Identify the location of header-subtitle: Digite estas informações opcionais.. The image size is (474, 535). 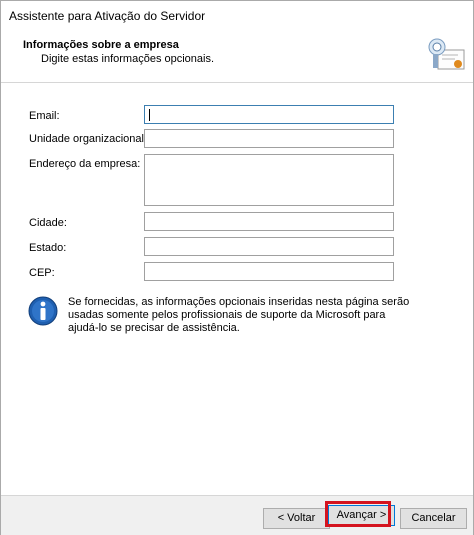
(128, 59).